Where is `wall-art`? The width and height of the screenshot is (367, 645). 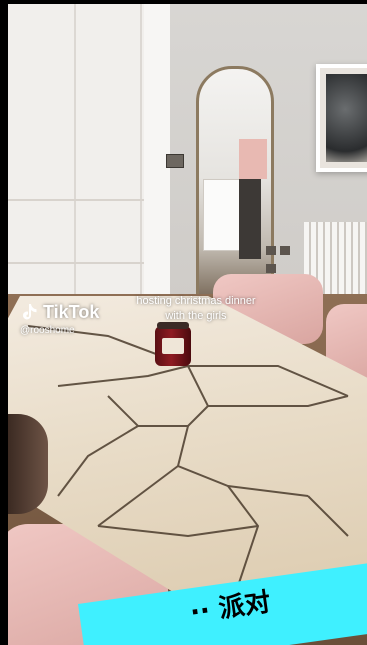 wall-art is located at coordinates (341, 118).